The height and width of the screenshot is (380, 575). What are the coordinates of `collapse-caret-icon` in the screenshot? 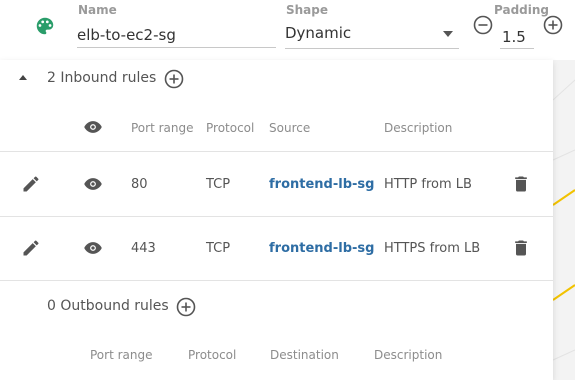 It's located at (23, 77).